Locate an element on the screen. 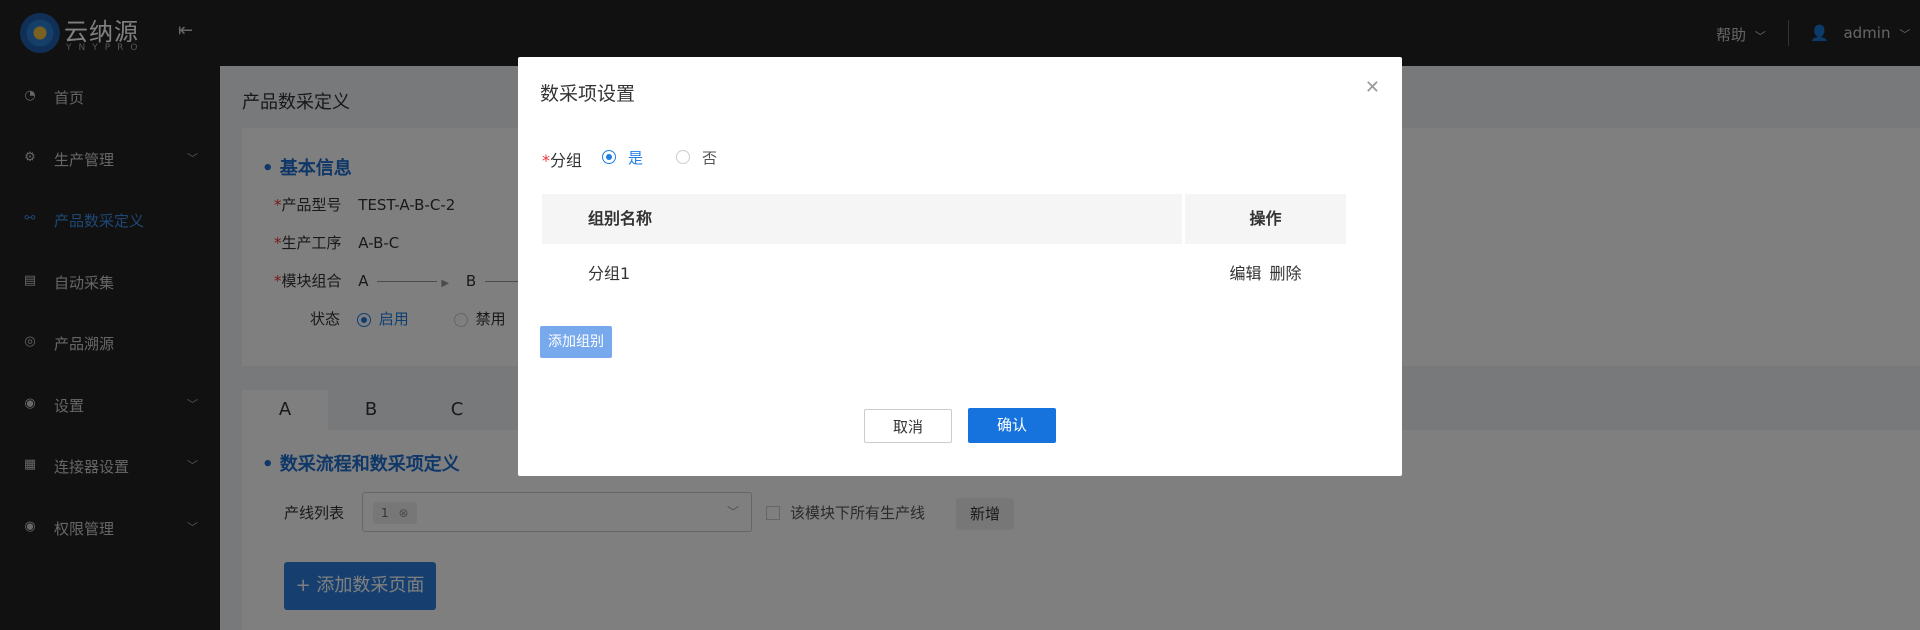  column-header-action: 操作 is located at coordinates (1265, 219).